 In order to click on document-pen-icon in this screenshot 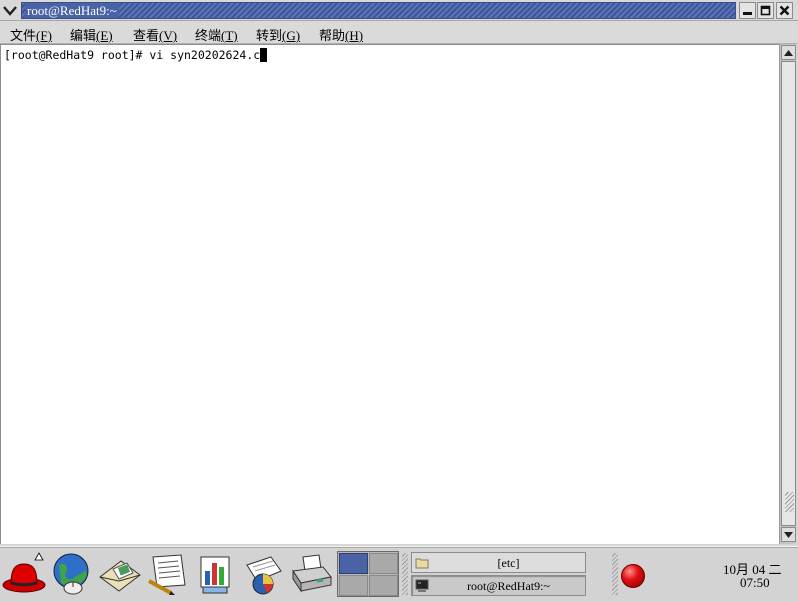, I will do `click(167, 574)`.